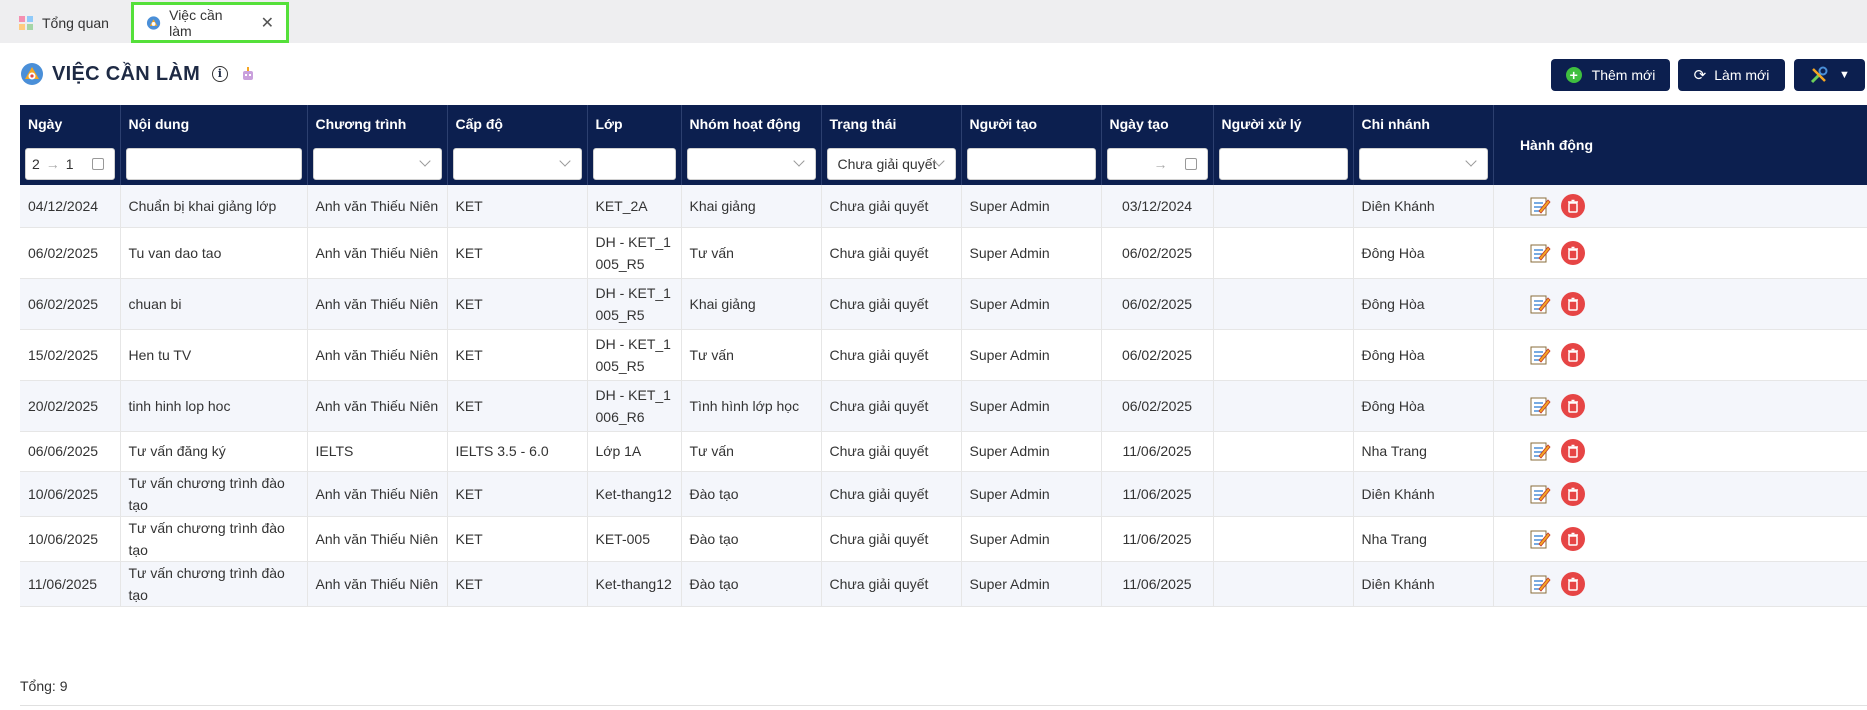 Image resolution: width=1867 pixels, height=710 pixels. What do you see at coordinates (248, 74) in the screenshot?
I see `robot-icon` at bounding box center [248, 74].